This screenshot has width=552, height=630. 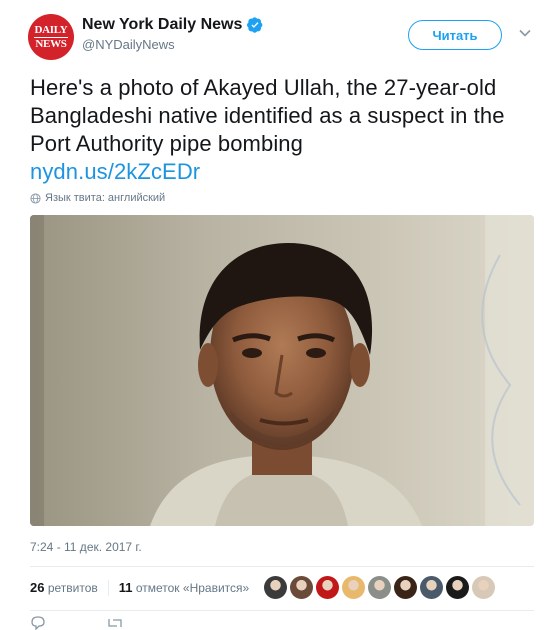 I want to click on liker-avatars, so click(x=379, y=587).